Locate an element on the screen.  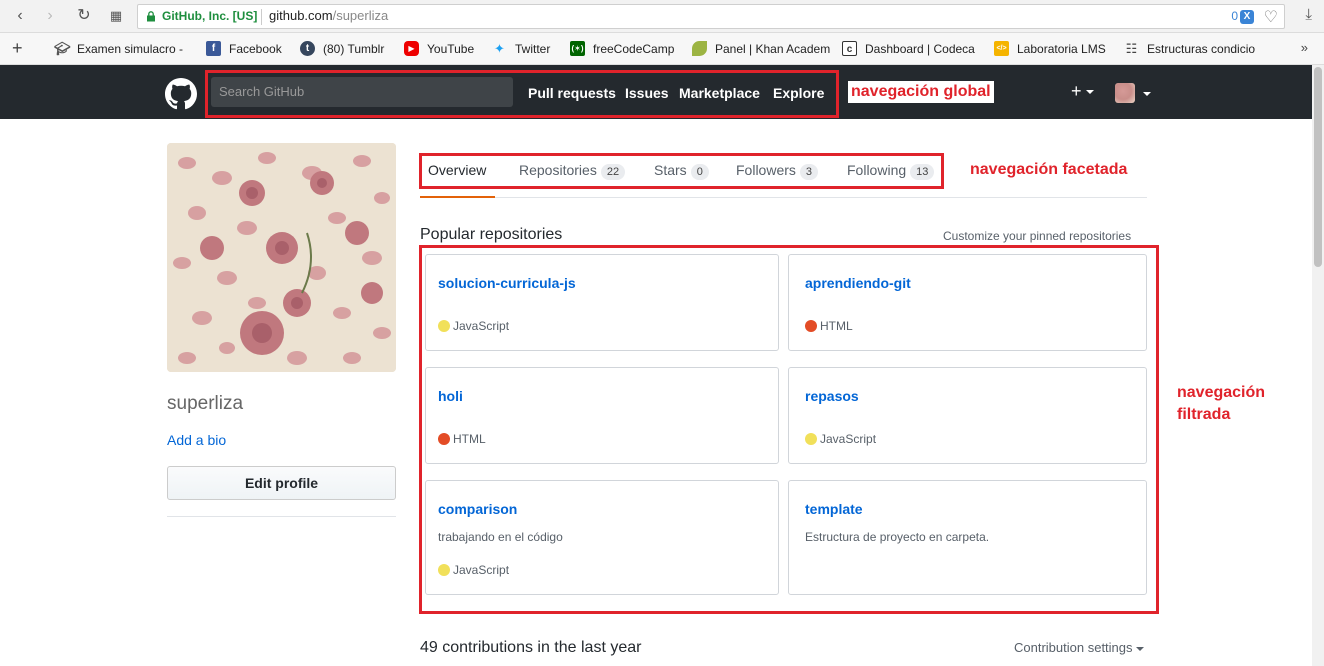
annotation-box-faceted is located at coordinates (681, 171).